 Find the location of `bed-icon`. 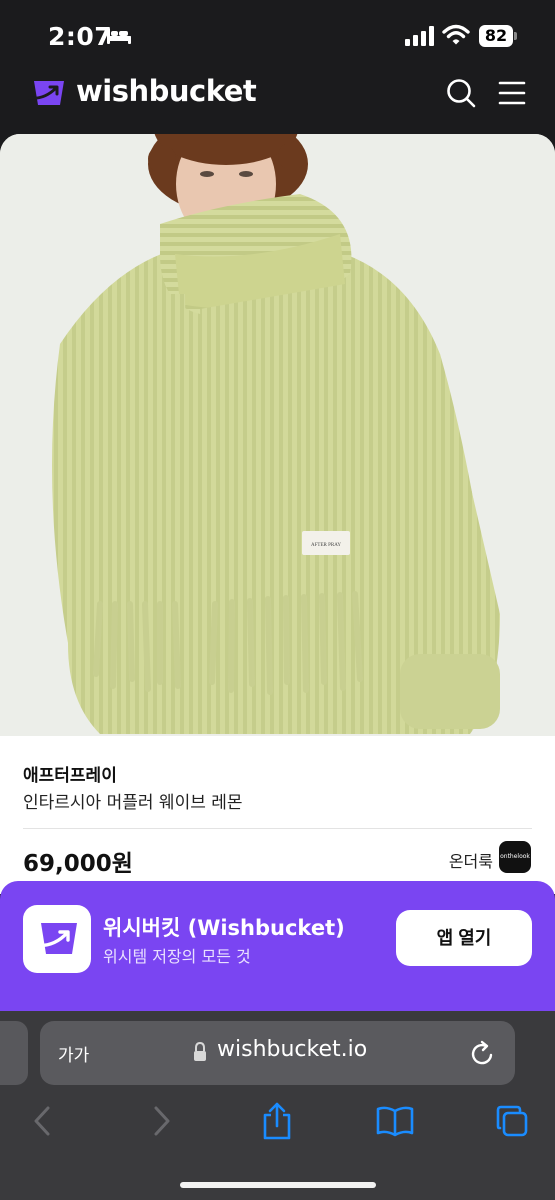

bed-icon is located at coordinates (119, 36).